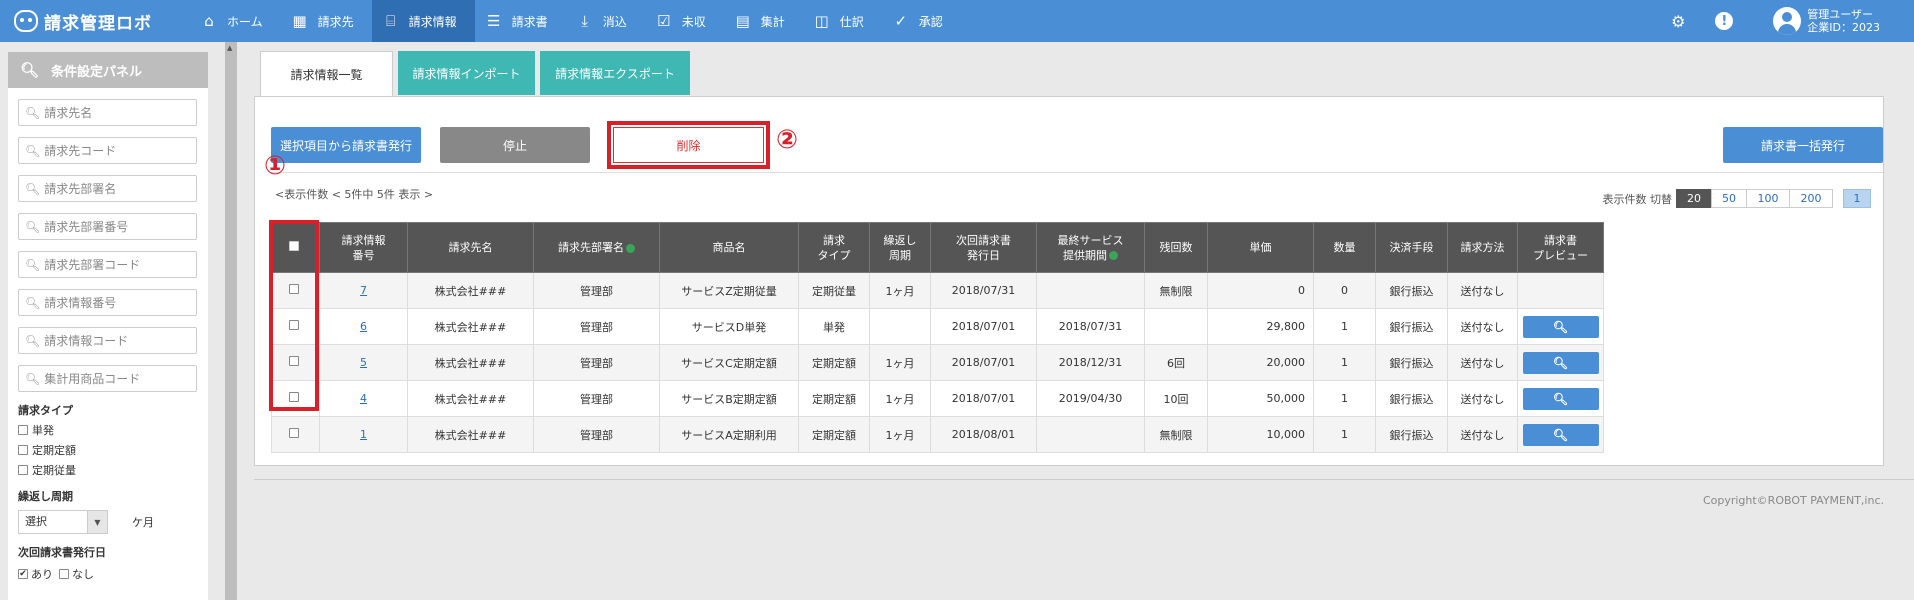  What do you see at coordinates (1724, 21) in the screenshot?
I see `info-alert-icon: !` at bounding box center [1724, 21].